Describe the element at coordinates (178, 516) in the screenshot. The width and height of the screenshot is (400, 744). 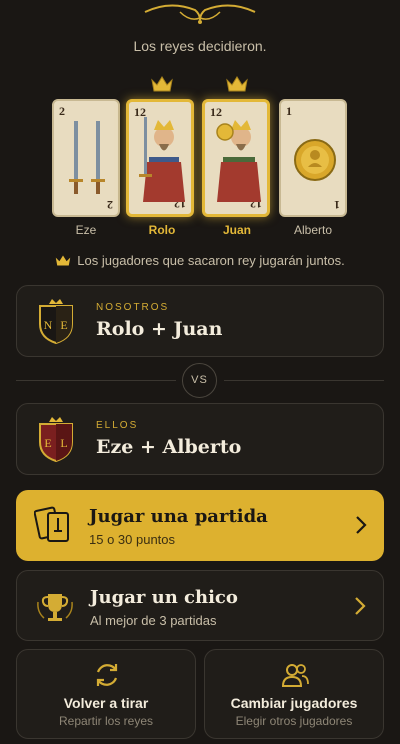
I see `action-title: Jugar una partida` at that location.